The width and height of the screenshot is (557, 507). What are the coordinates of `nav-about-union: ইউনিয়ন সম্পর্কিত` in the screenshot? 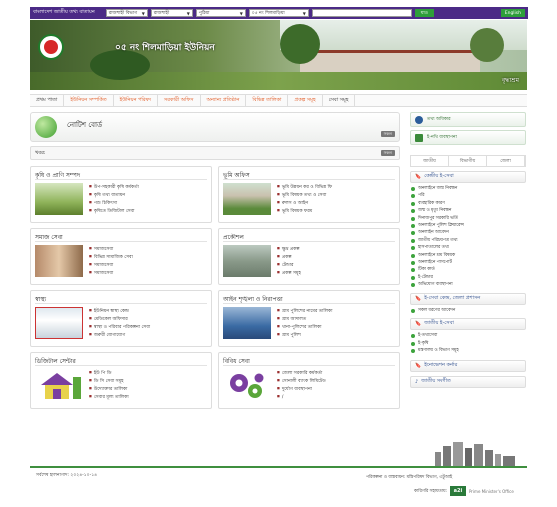 It's located at (89, 100).